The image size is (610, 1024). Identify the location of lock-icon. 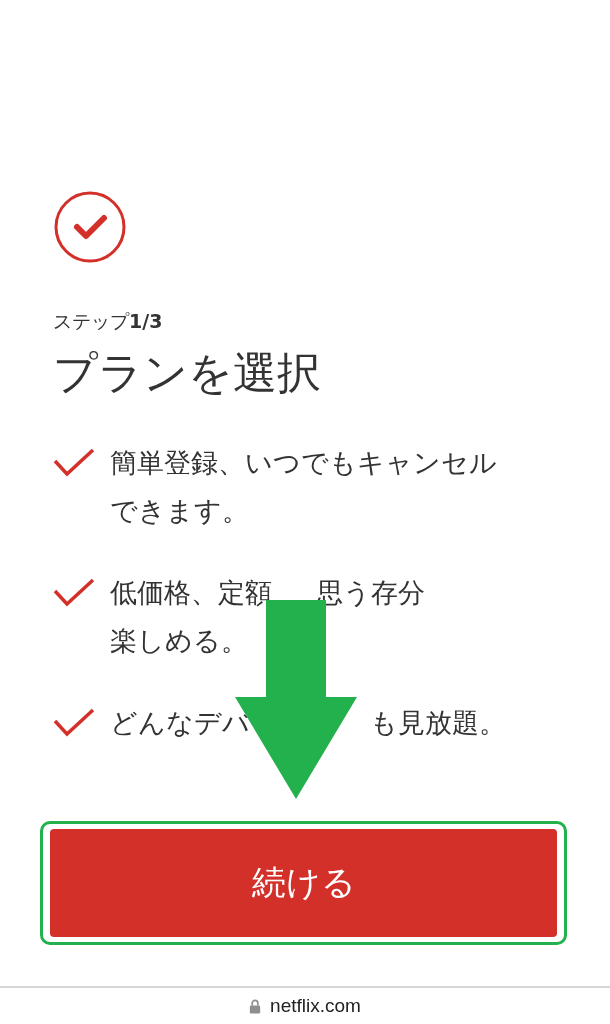
(255, 1006).